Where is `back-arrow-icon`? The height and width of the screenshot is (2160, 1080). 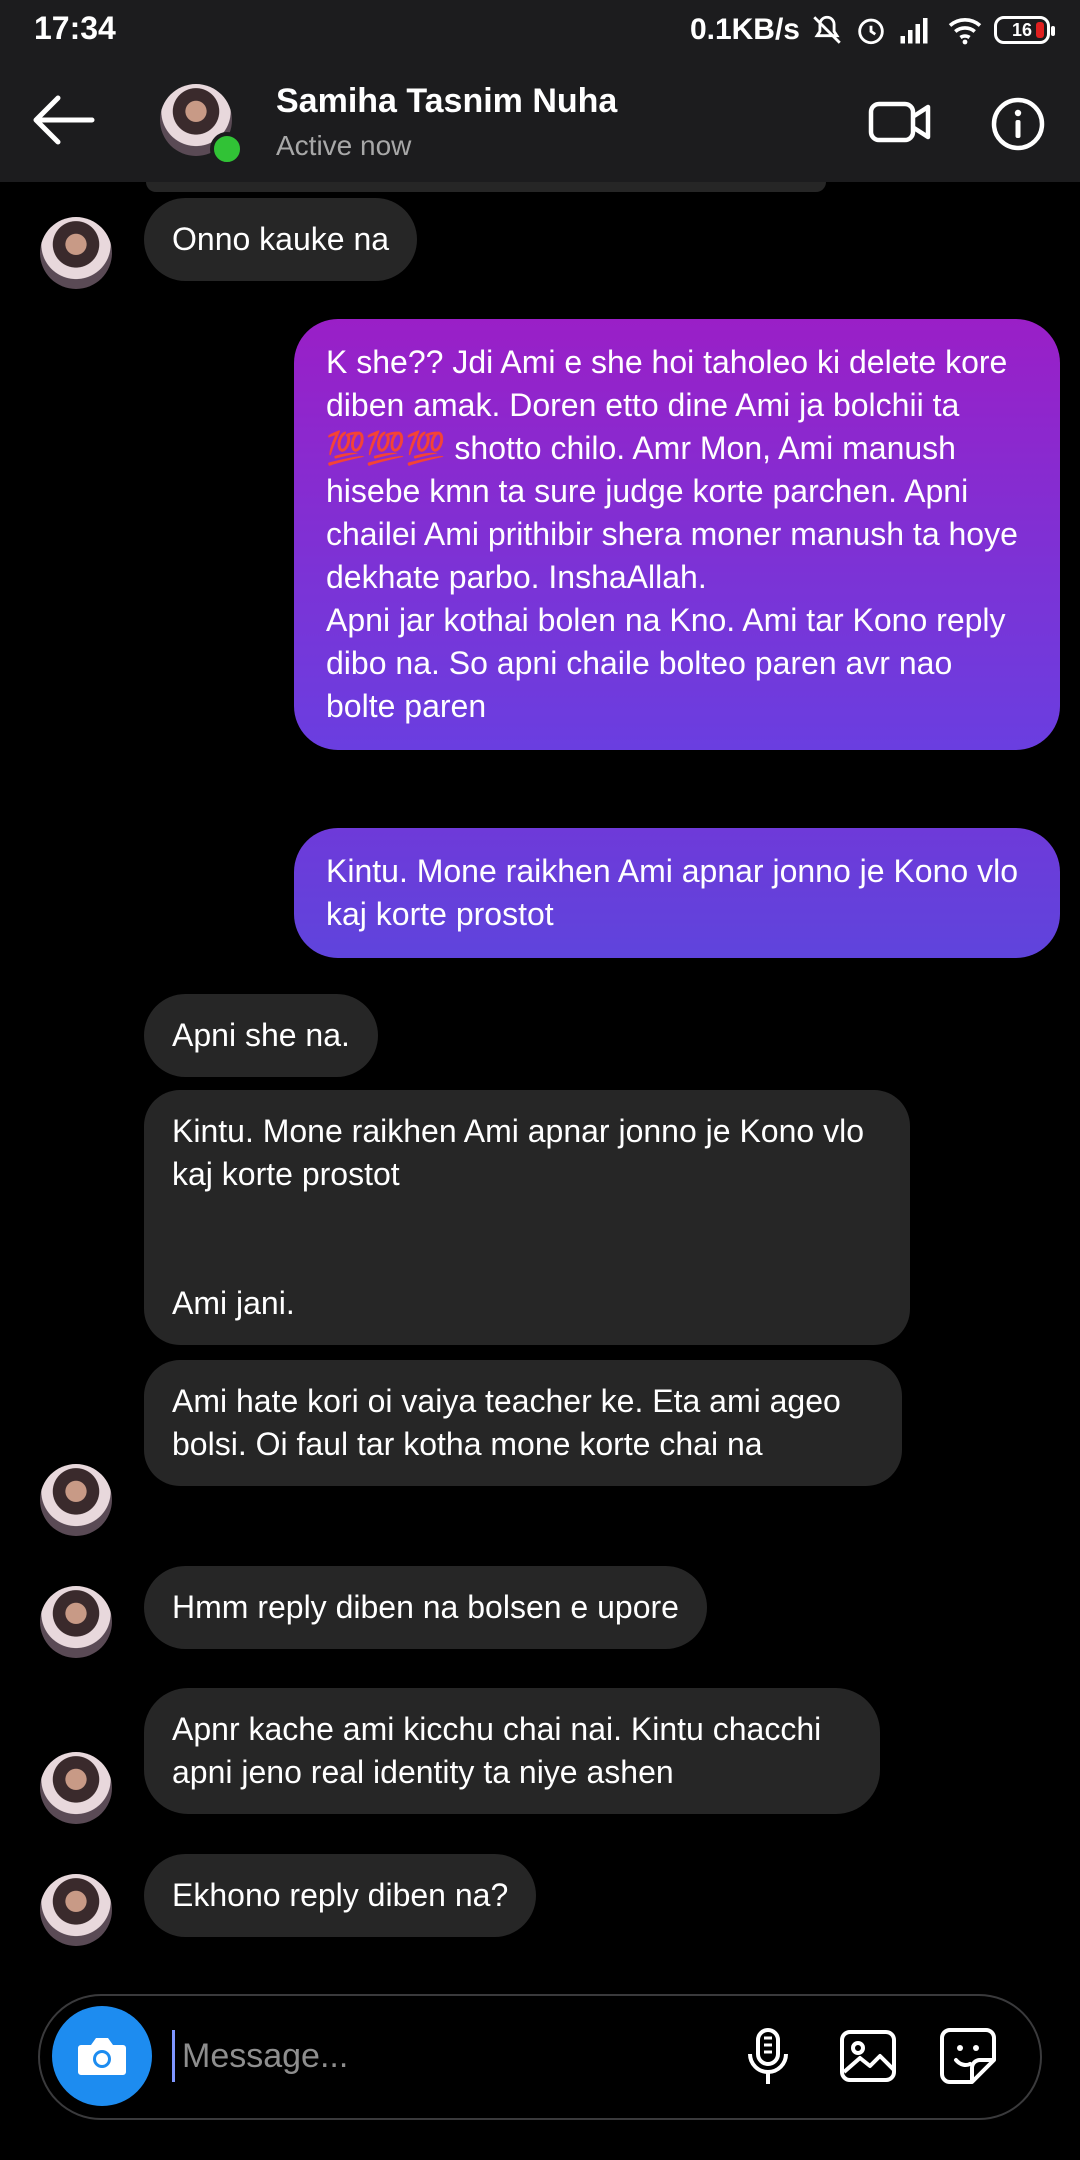
back-arrow-icon is located at coordinates (63, 120).